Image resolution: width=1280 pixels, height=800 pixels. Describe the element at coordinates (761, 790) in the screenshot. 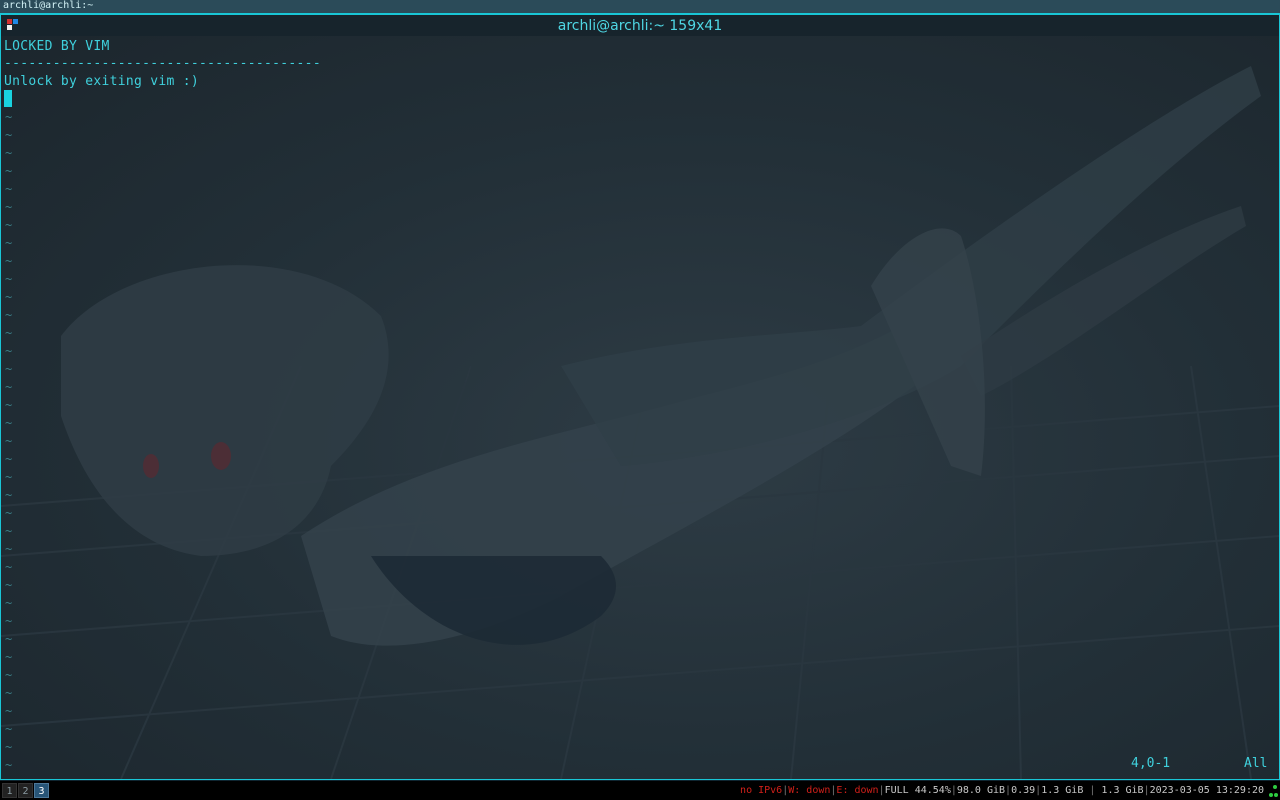

I see `ipv6-status: no IPv6` at that location.